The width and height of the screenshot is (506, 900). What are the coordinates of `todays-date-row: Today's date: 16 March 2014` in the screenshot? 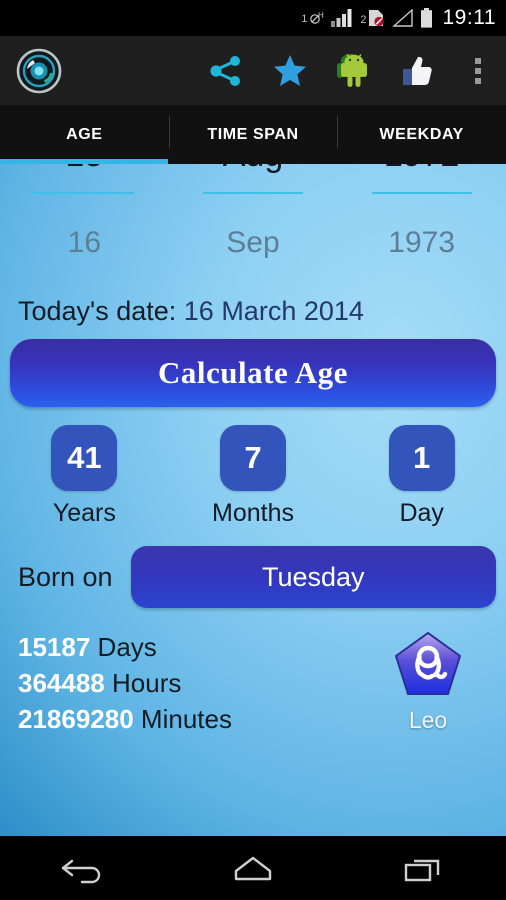 It's located at (262, 311).